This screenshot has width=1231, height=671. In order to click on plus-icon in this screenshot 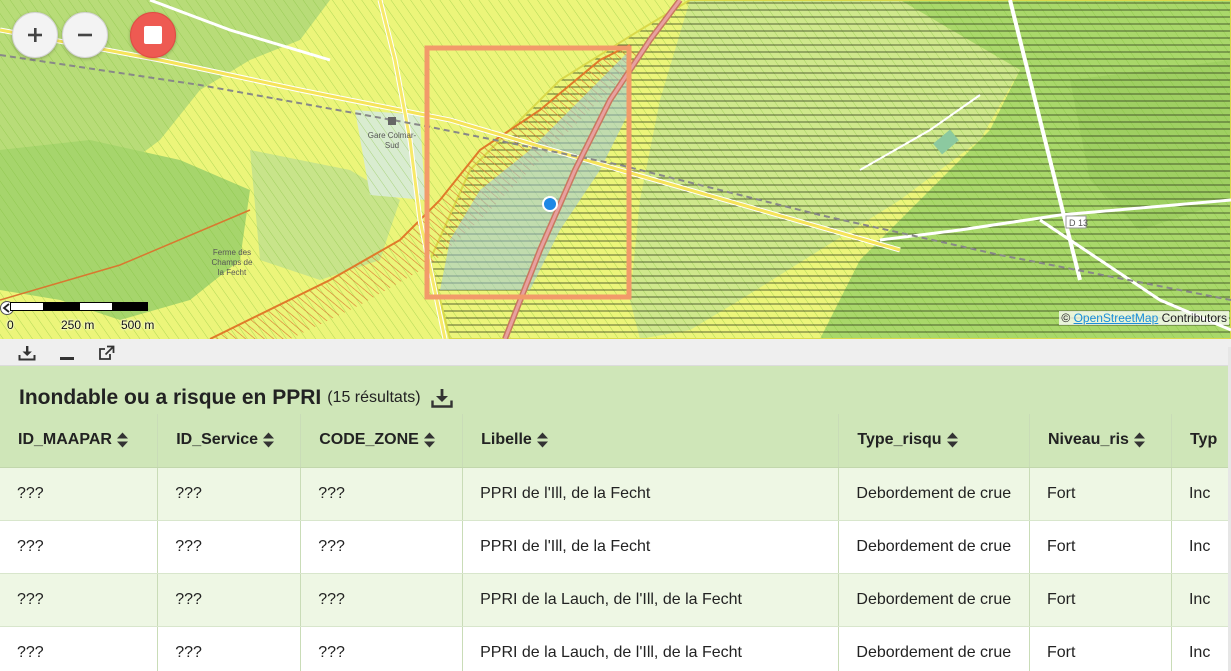, I will do `click(35, 35)`.